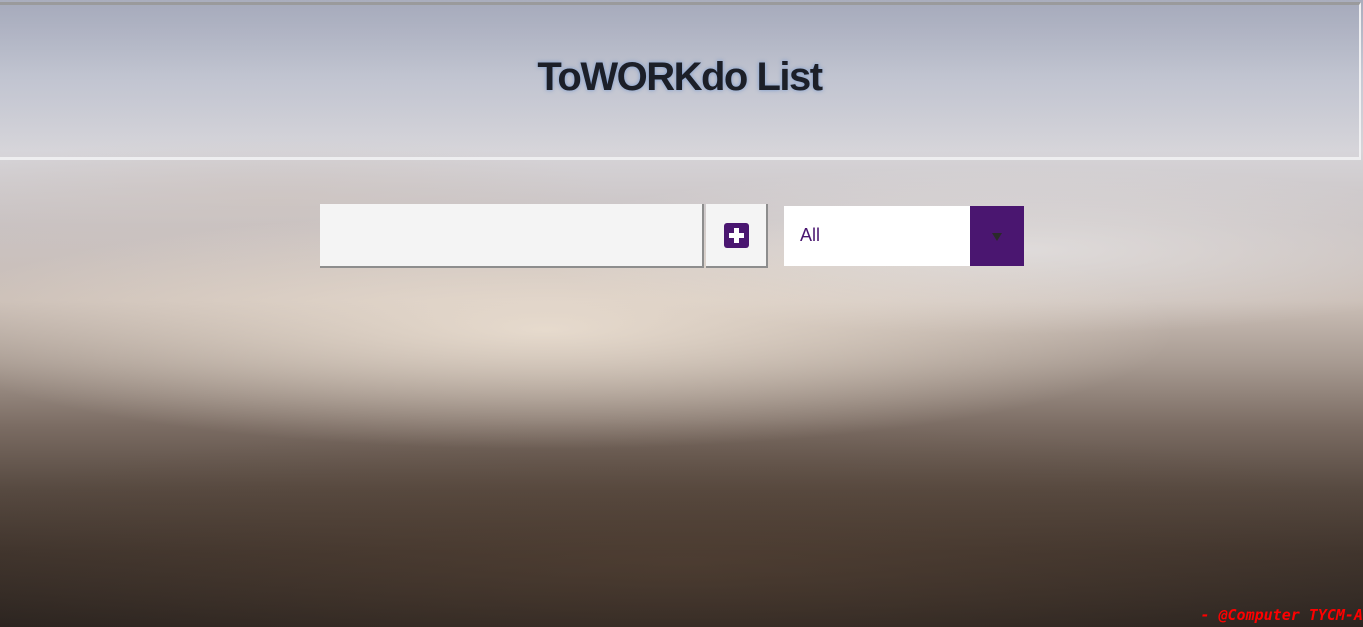 The image size is (1363, 627). What do you see at coordinates (680, 77) in the screenshot?
I see `page-title: ToWORKdo List` at bounding box center [680, 77].